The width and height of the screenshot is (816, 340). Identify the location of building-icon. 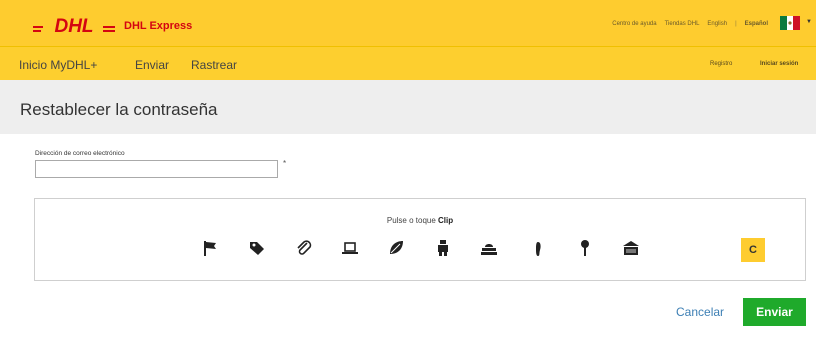
(631, 248).